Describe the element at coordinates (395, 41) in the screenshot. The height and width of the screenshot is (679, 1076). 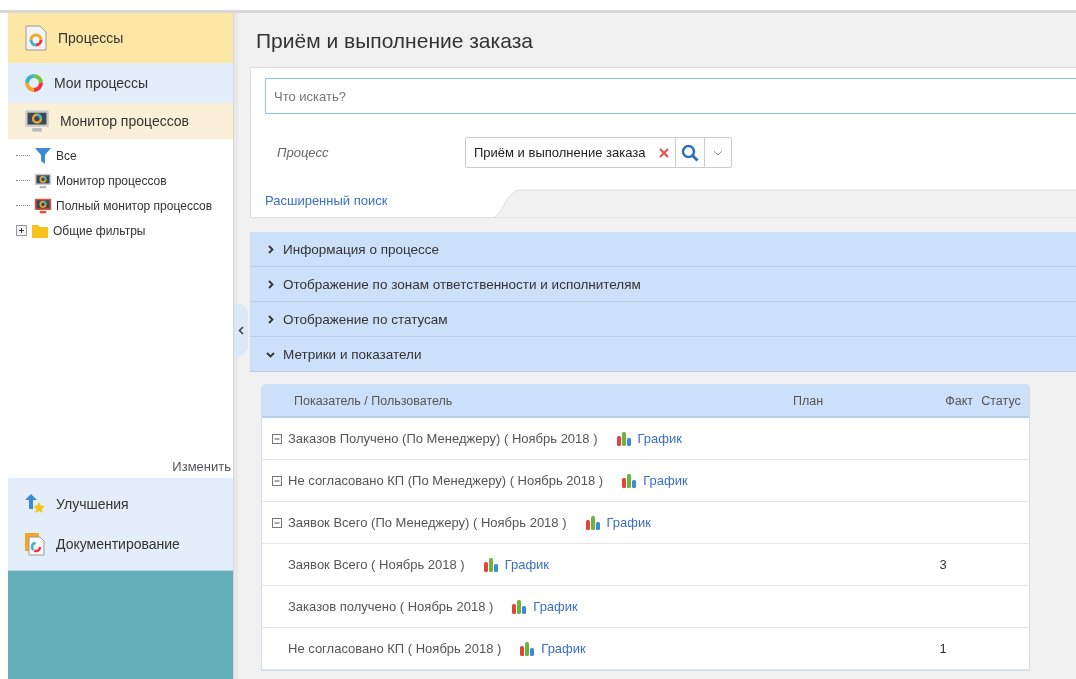
I see `page-title: Приём и выполнение заказа` at that location.